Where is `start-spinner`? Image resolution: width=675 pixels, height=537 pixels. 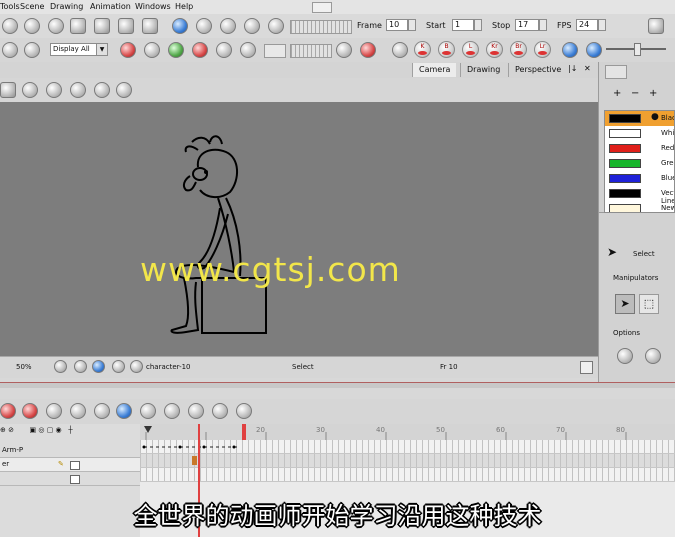
start-spinner is located at coordinates (478, 25).